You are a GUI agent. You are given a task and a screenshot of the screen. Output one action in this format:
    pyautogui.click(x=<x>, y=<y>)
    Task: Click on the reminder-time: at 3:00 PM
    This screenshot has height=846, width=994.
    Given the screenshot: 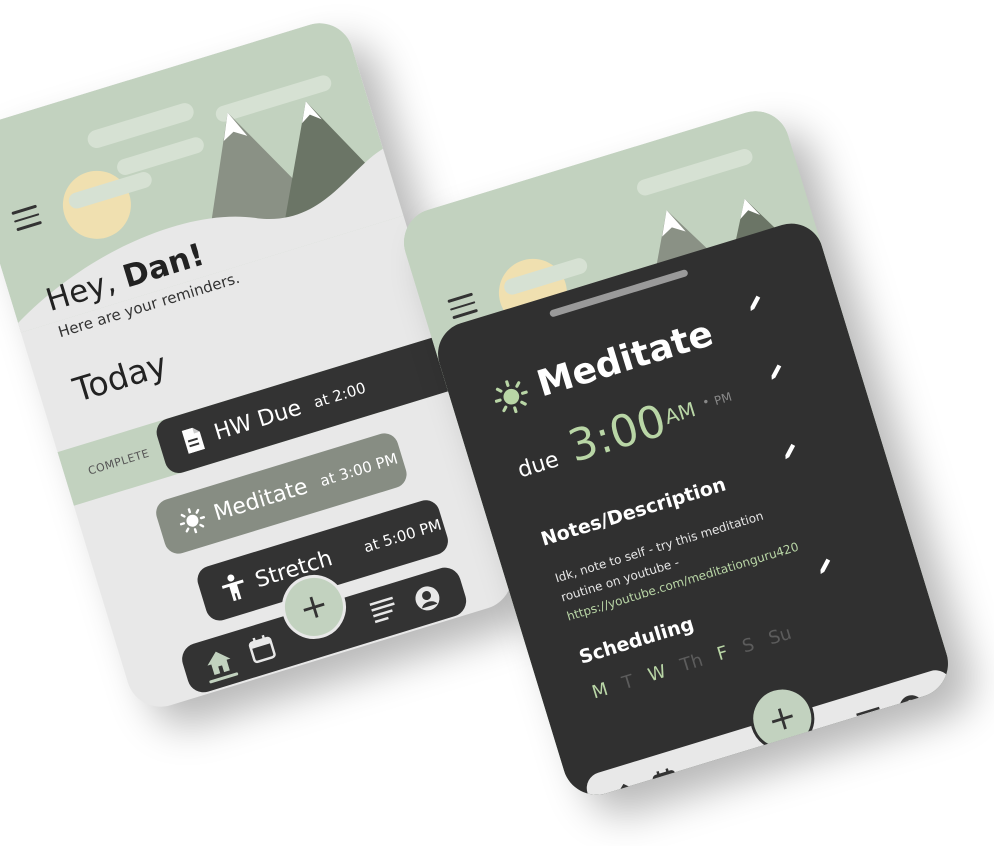 What is the action you would take?
    pyautogui.click(x=358, y=470)
    